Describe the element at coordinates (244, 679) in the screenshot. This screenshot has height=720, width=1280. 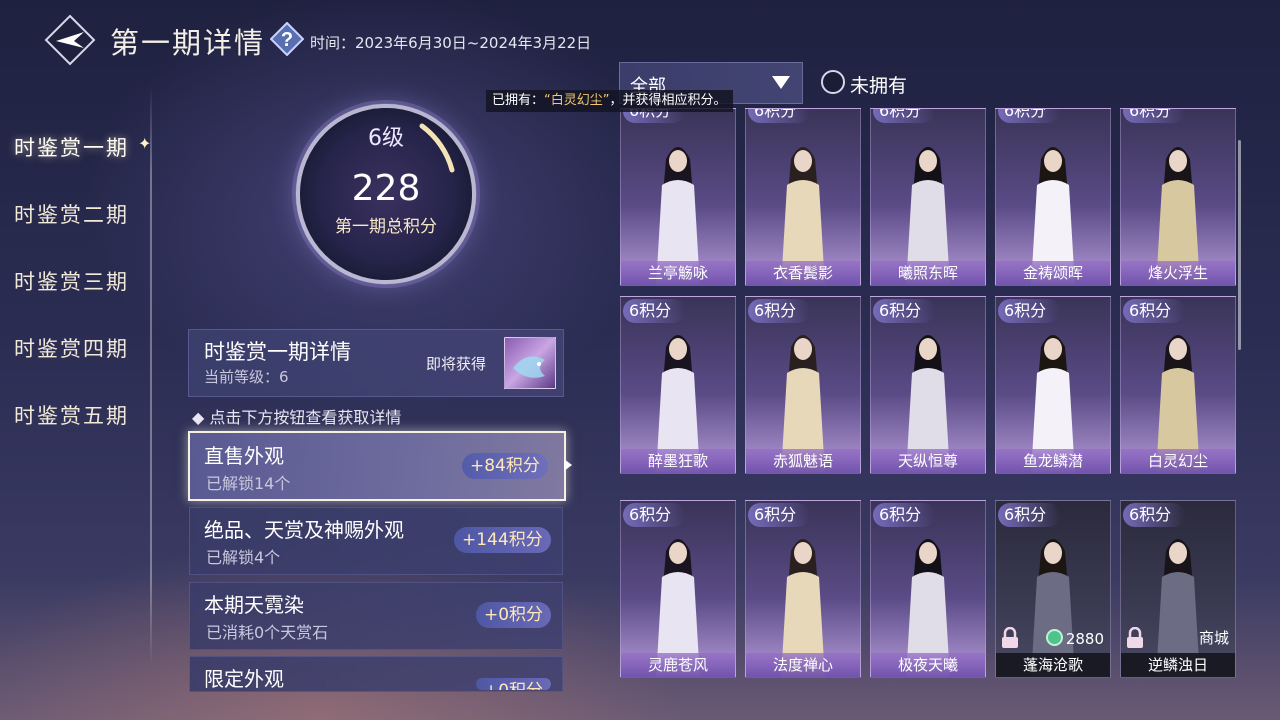
I see `row-title: 限定外观` at that location.